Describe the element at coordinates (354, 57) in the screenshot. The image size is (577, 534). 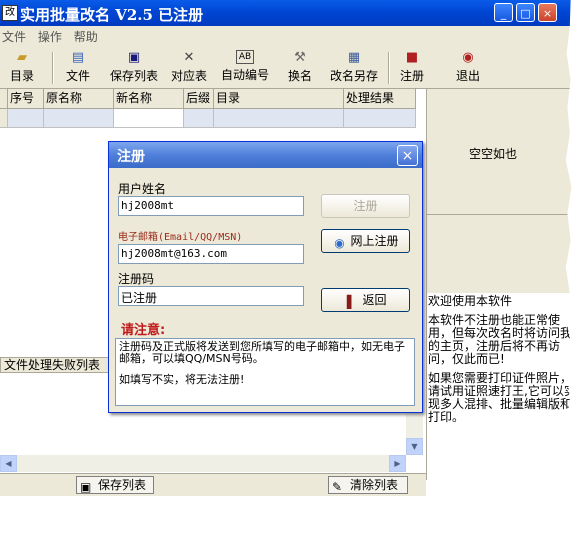
I see `save-as-icon: ▦` at that location.